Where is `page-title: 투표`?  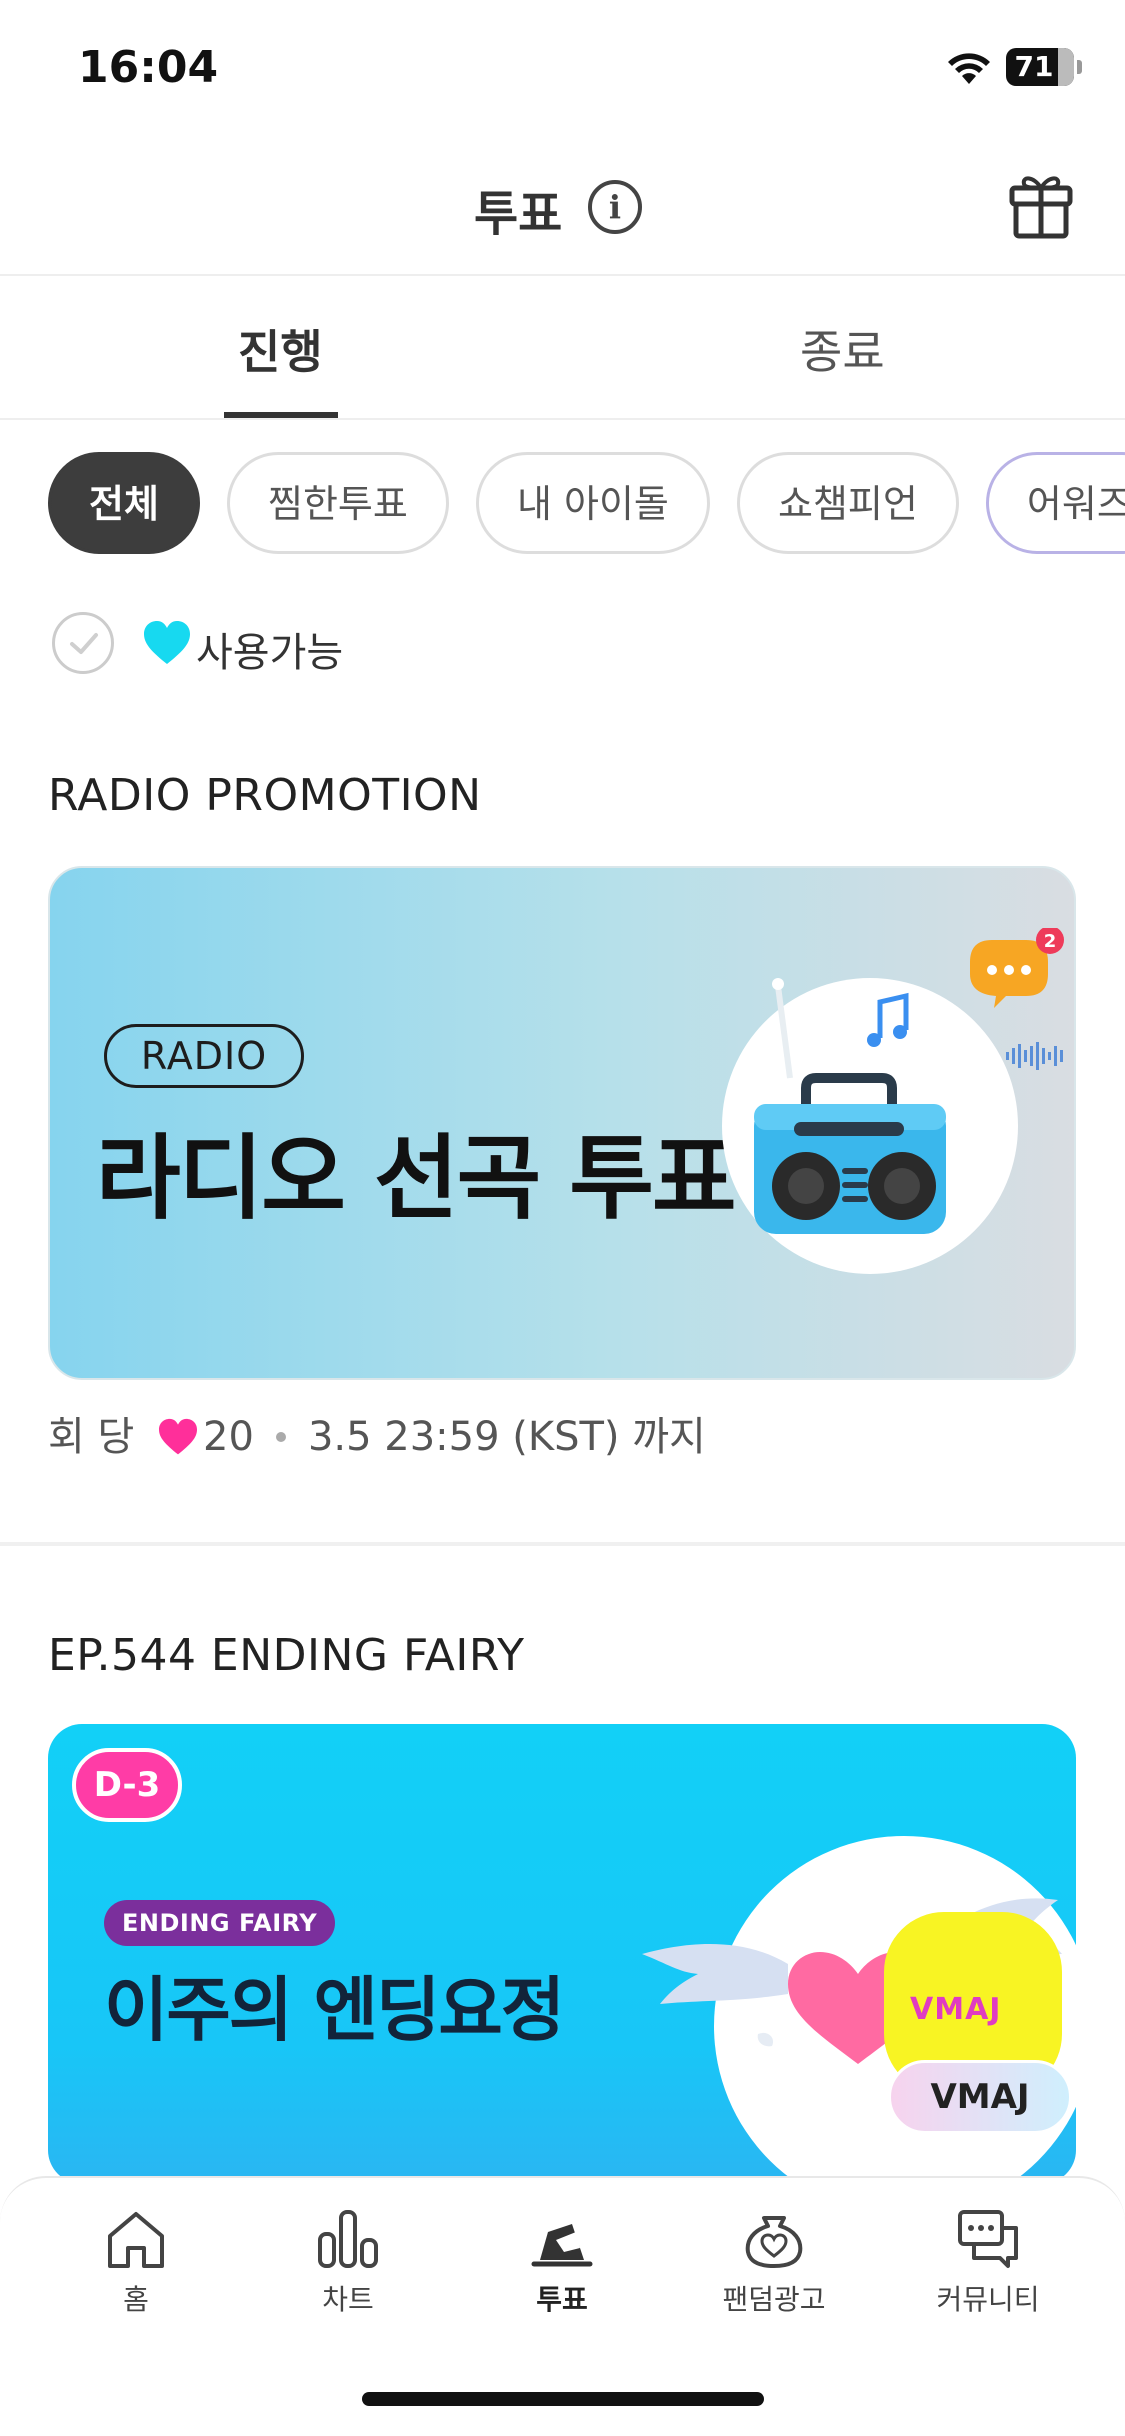 page-title: 투표 is located at coordinates (518, 214).